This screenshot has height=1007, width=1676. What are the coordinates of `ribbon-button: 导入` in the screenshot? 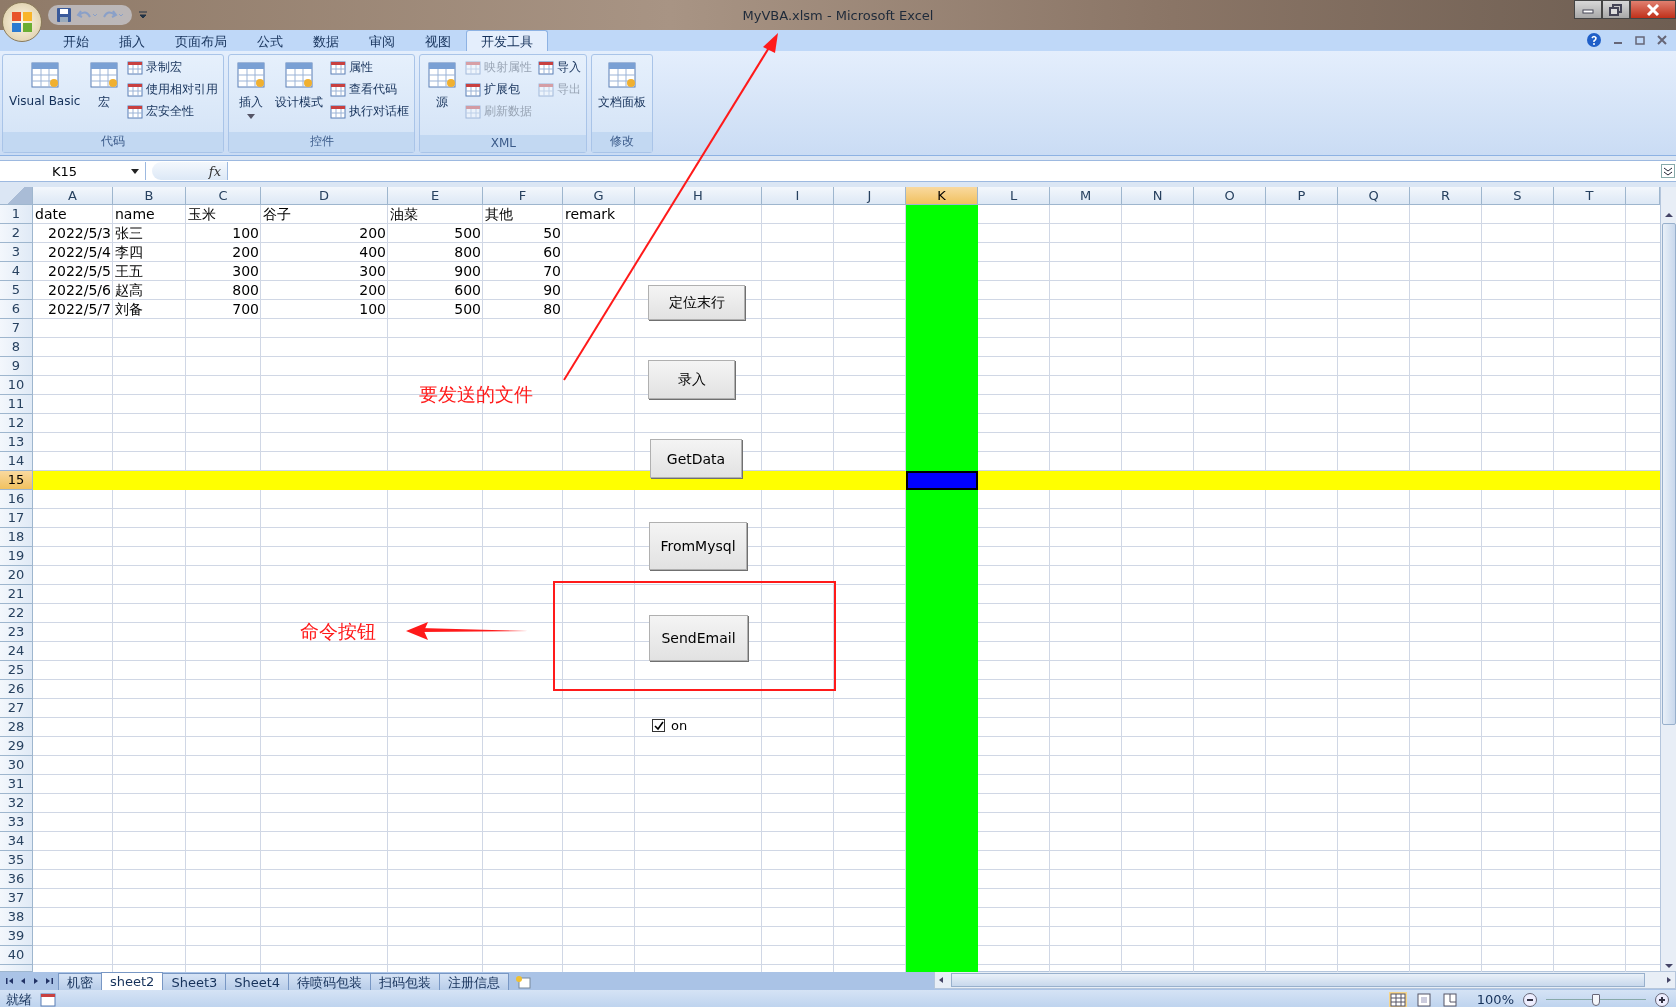 It's located at (560, 67).